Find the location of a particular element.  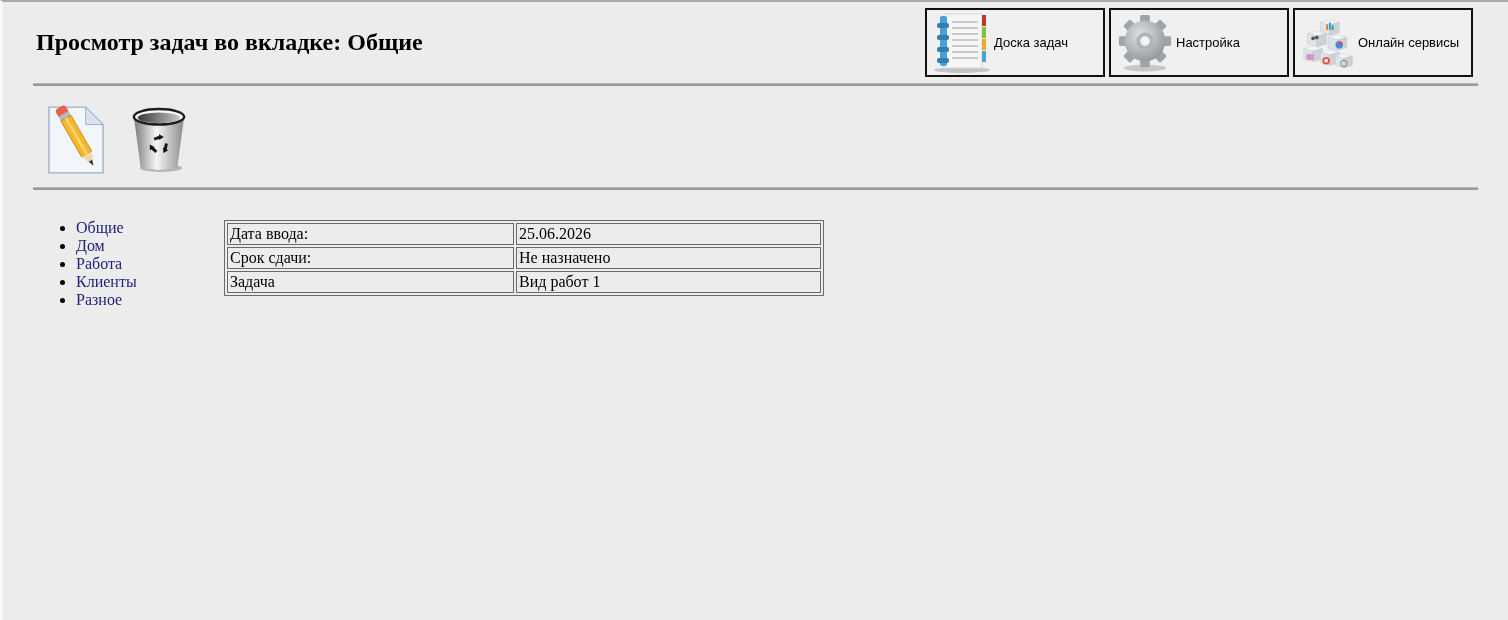

notebook-icon is located at coordinates (962, 42).